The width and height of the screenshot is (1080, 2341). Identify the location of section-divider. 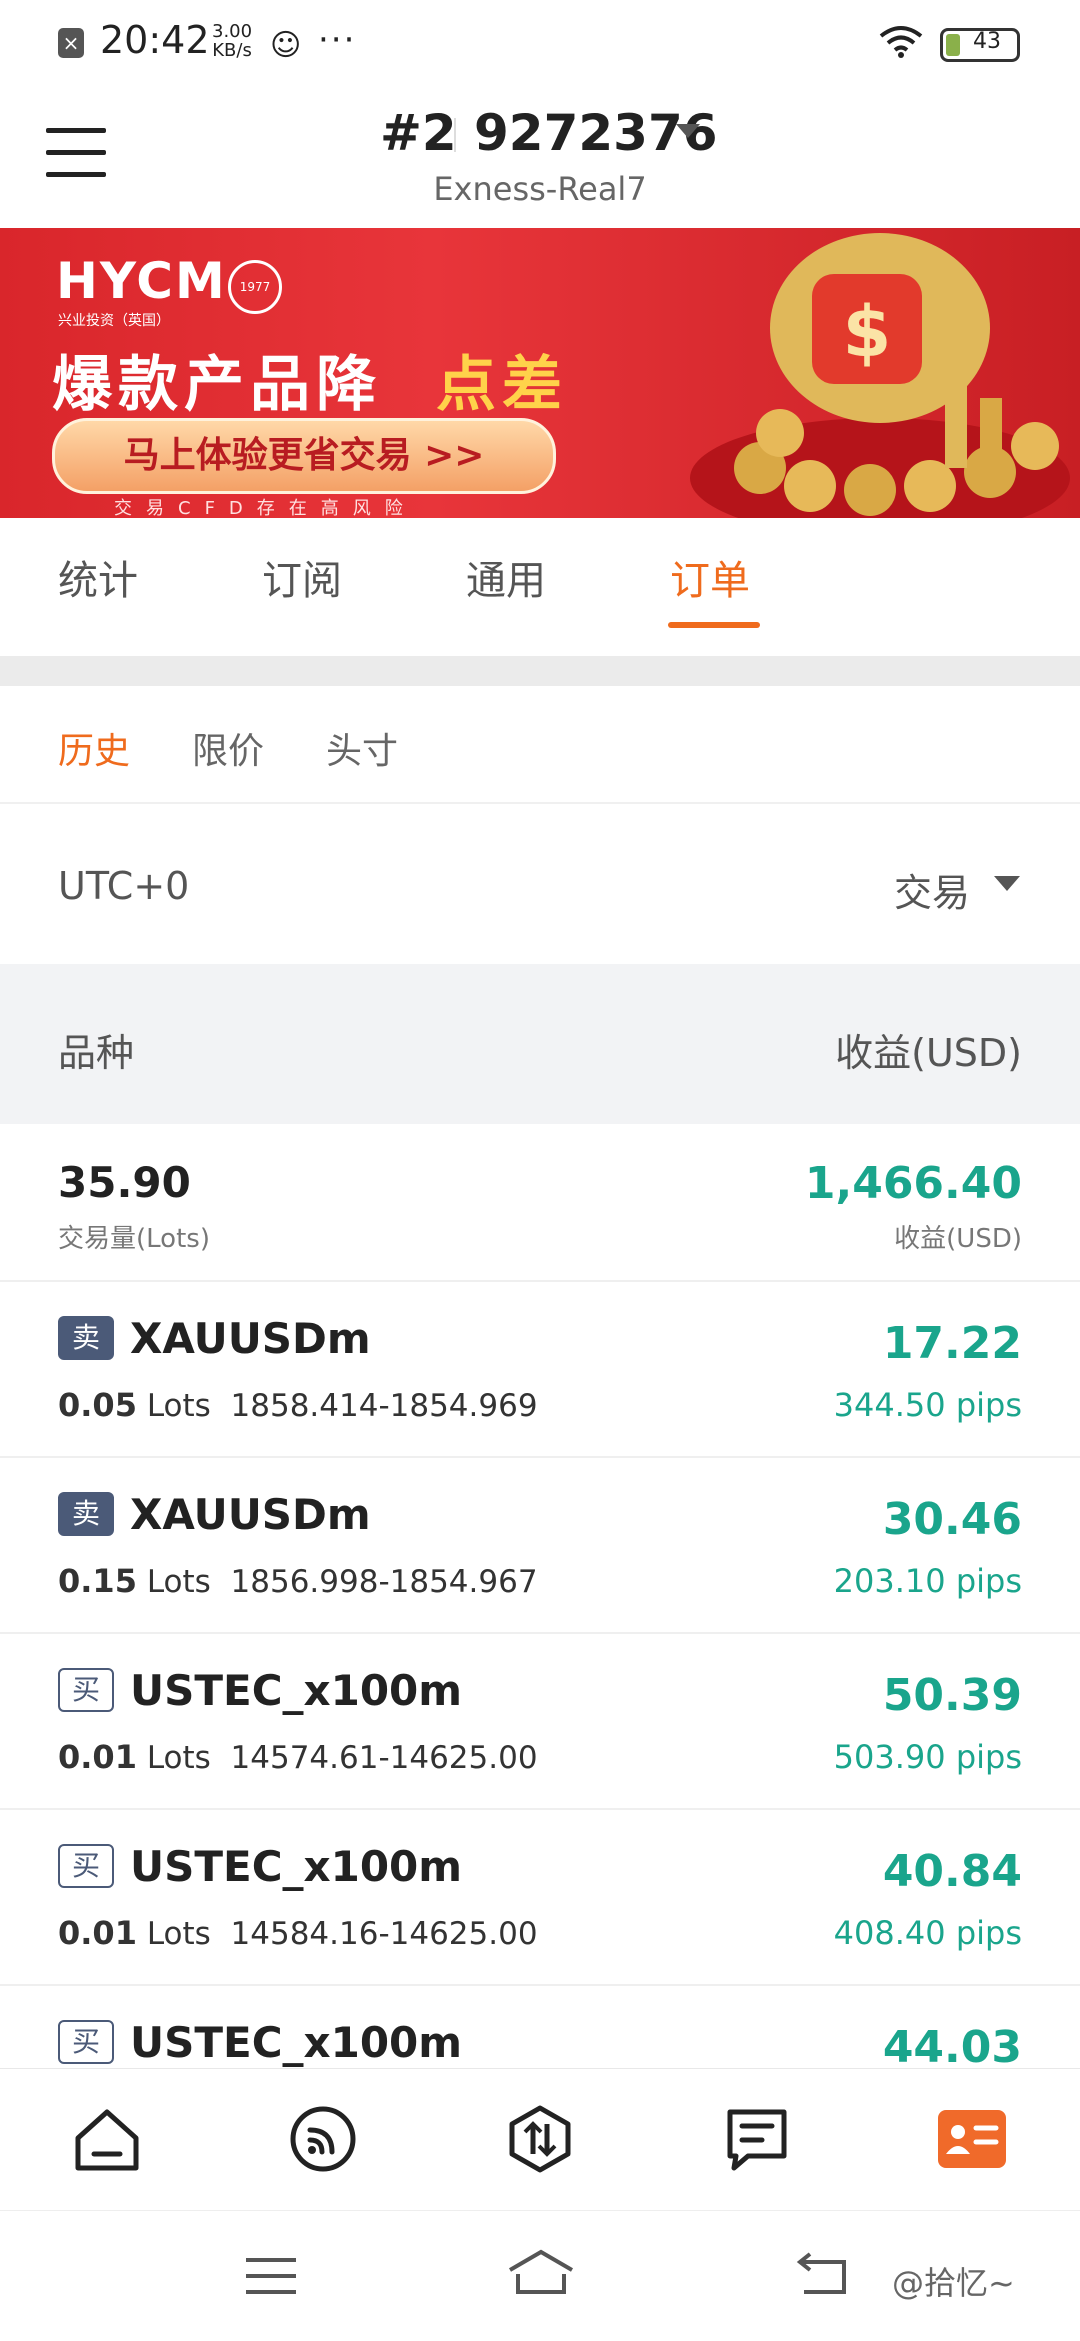
(540, 671).